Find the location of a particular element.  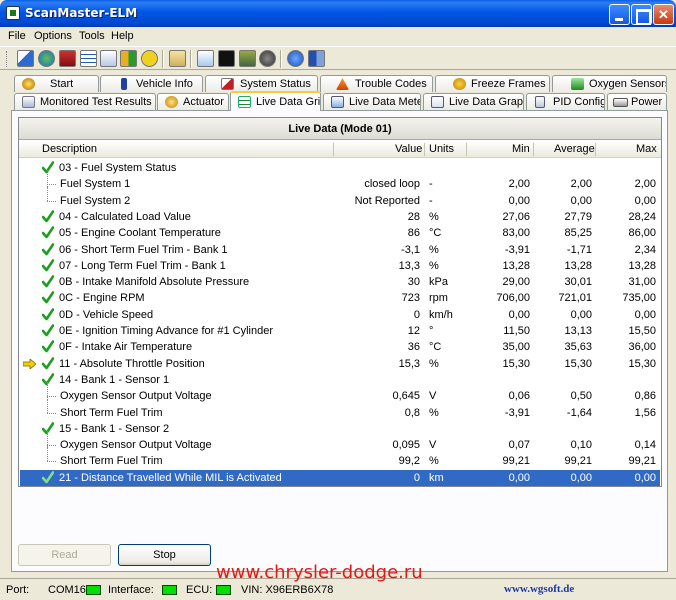

cell-min: 2,00 is located at coordinates (519, 184).